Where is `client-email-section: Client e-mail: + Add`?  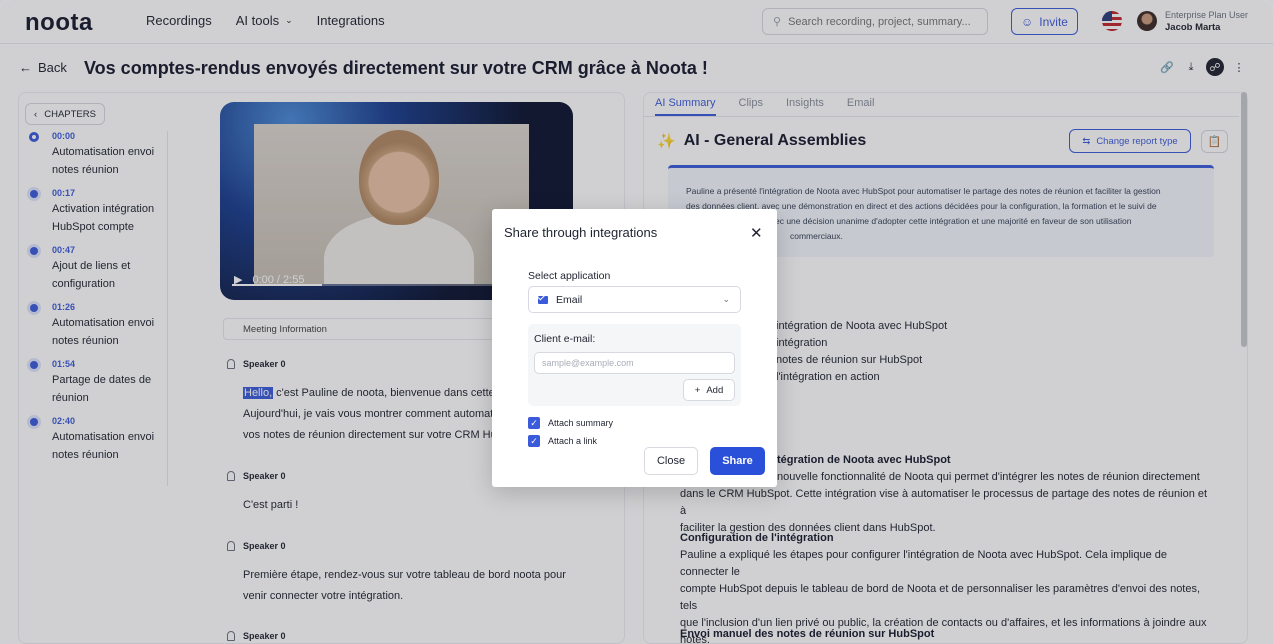 client-email-section: Client e-mail: + Add is located at coordinates (634, 365).